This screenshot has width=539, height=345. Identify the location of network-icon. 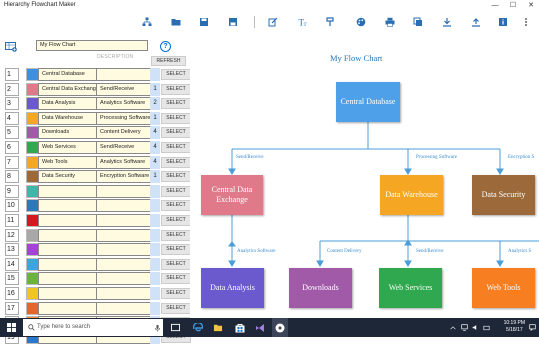
(464, 327).